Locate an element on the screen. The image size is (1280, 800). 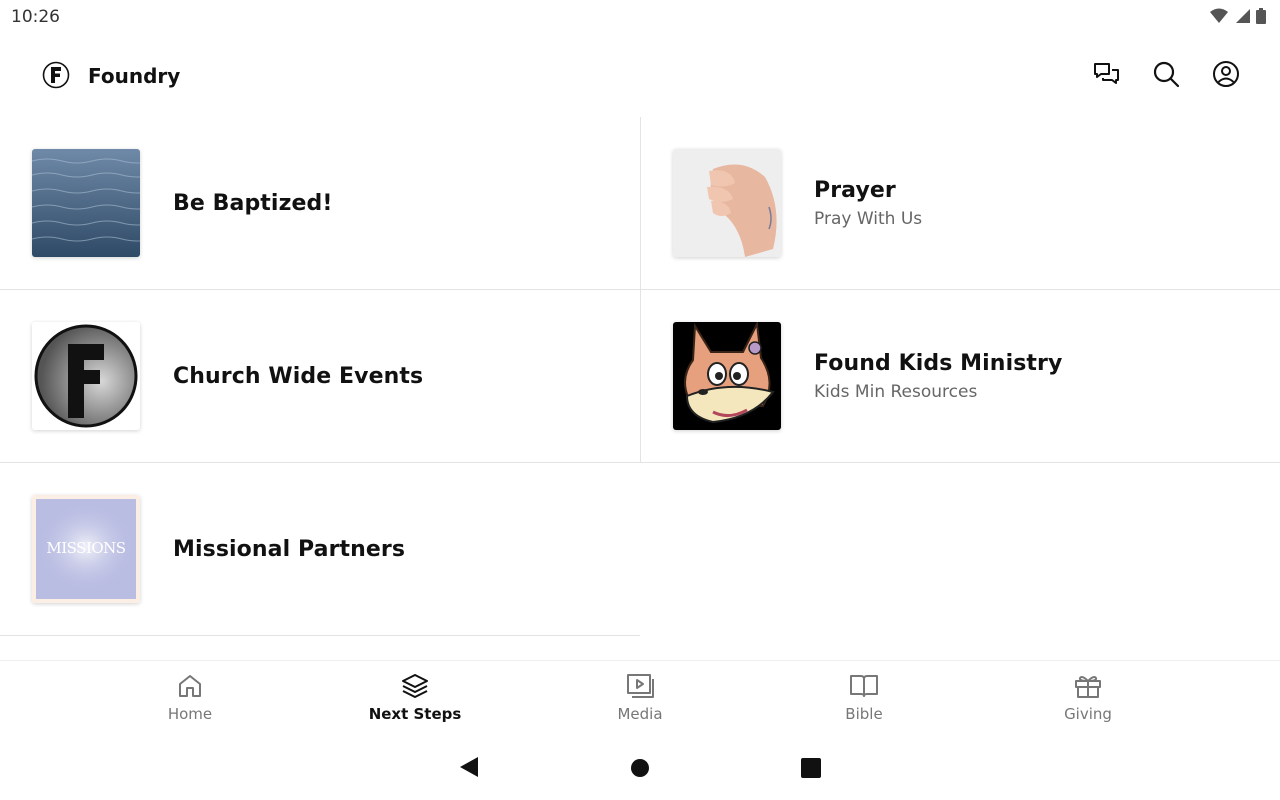
item-title: Church Wide Events is located at coordinates (298, 376).